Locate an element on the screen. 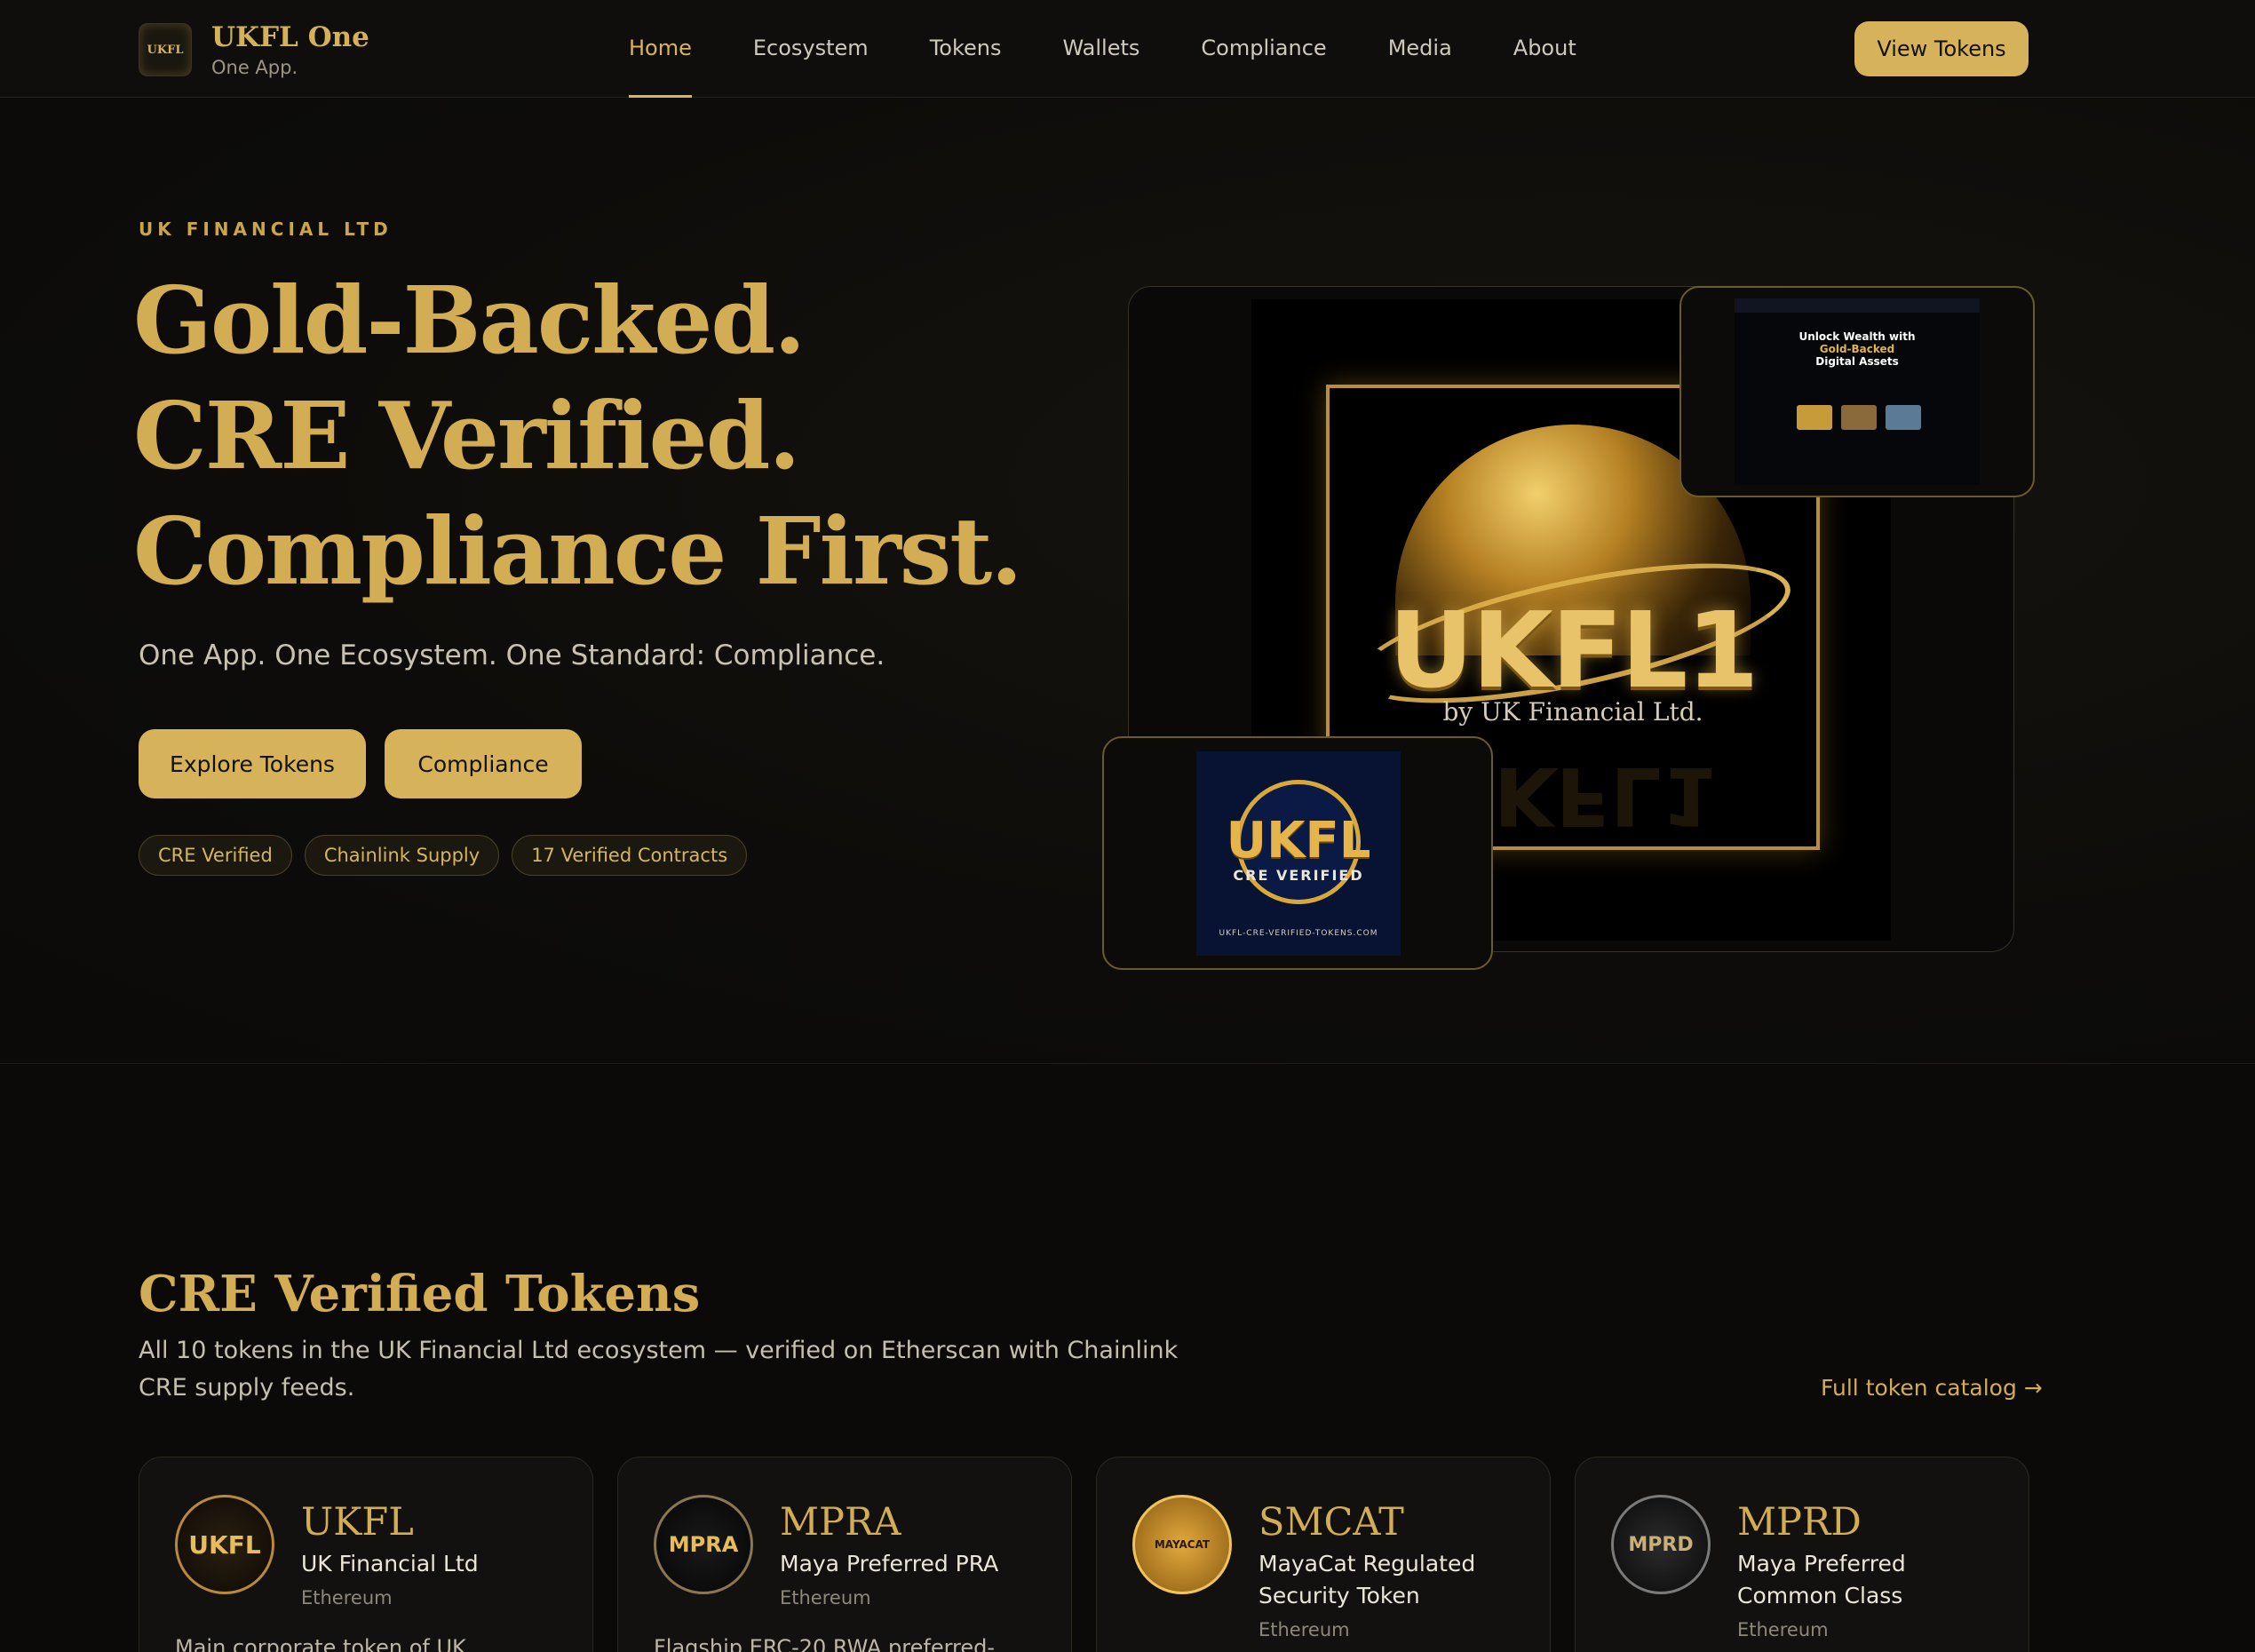 This screenshot has height=1652, width=2255. hero-title-line-2: CRE Verified. is located at coordinates (467, 435).